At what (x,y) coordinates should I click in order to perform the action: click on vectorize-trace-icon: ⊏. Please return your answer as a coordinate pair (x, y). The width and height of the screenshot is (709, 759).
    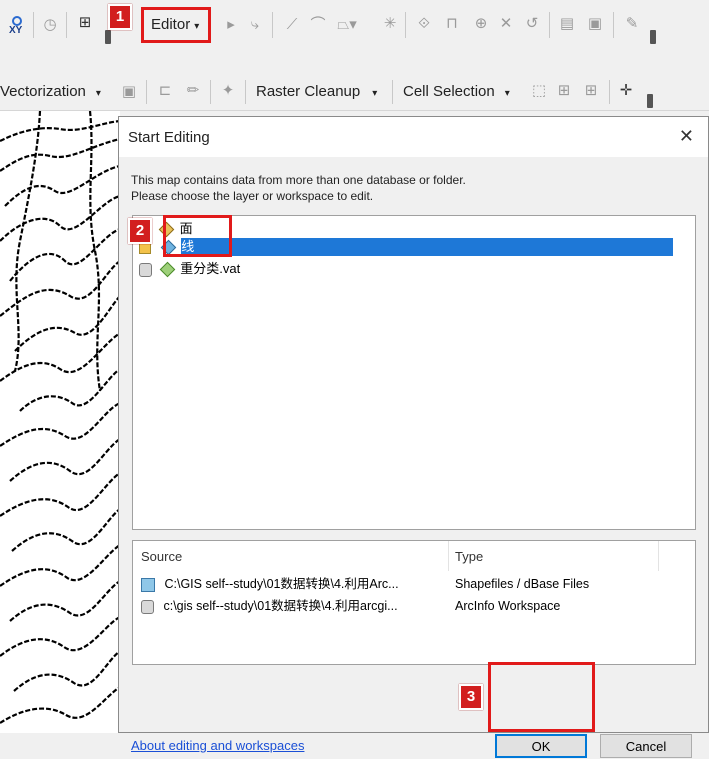
    Looking at the image, I should click on (165, 91).